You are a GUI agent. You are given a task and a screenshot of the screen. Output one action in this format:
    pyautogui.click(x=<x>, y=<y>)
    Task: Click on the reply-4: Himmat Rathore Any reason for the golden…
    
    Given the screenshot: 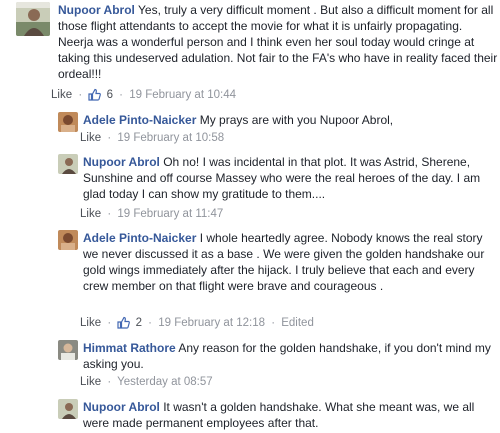 What is the action you would take?
    pyautogui.click(x=278, y=366)
    